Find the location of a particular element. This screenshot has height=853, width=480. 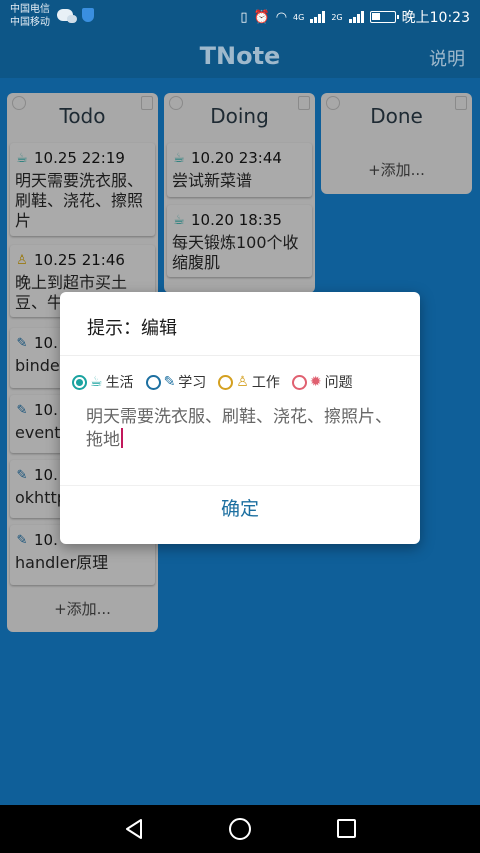

category-label: 问题 is located at coordinates (338, 383).